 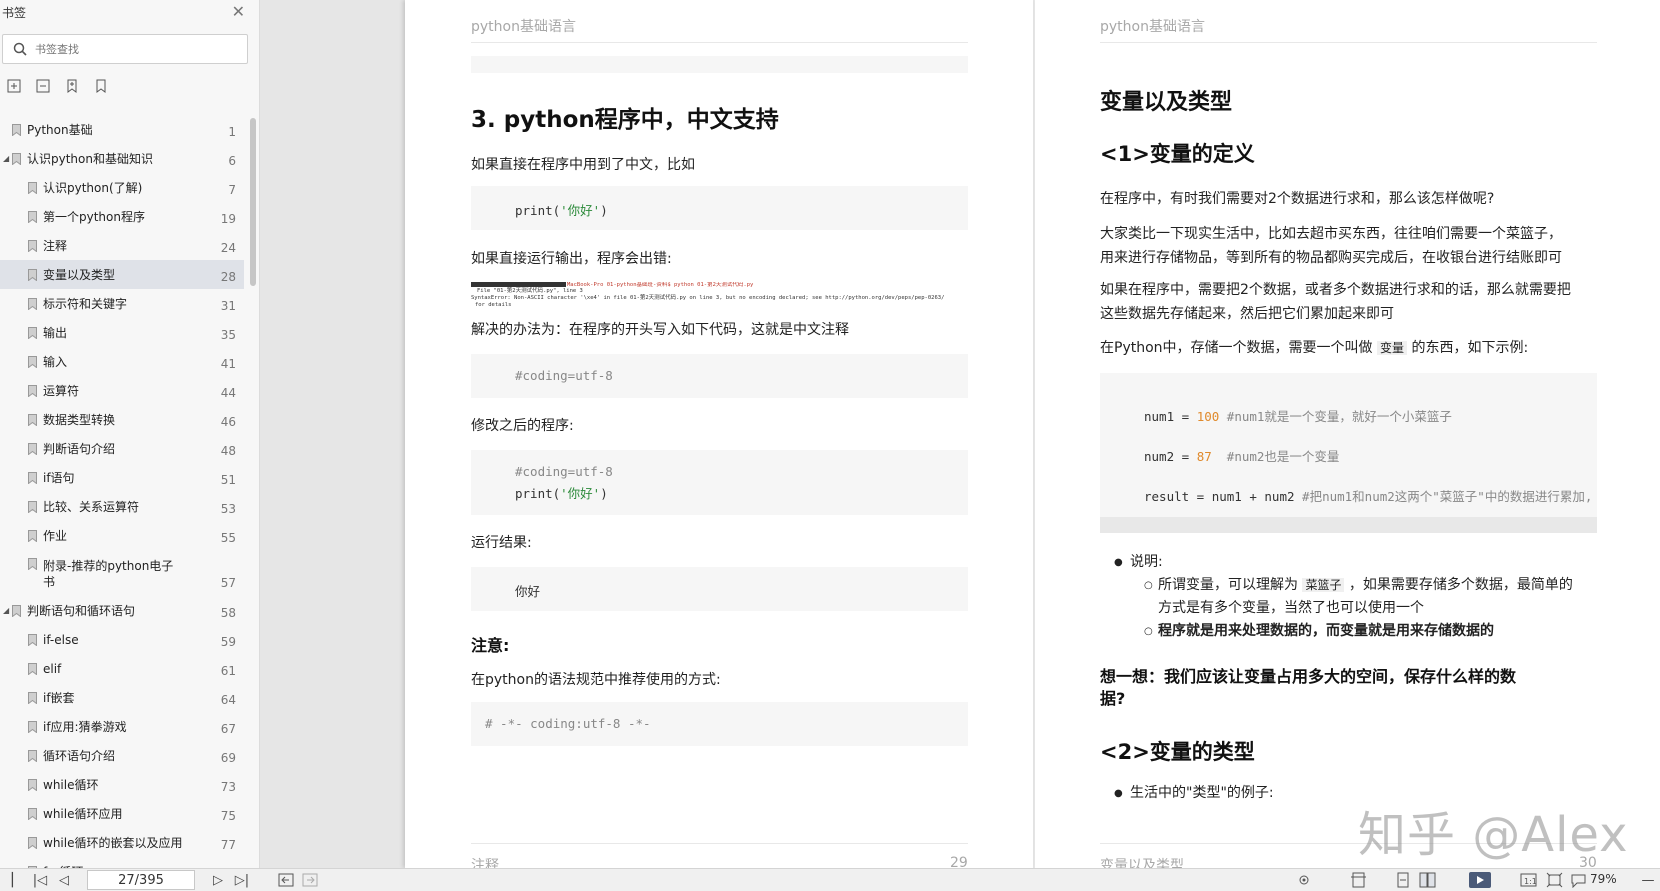 What do you see at coordinates (122, 639) in the screenshot?
I see `bookmark-item: if-else 59` at bounding box center [122, 639].